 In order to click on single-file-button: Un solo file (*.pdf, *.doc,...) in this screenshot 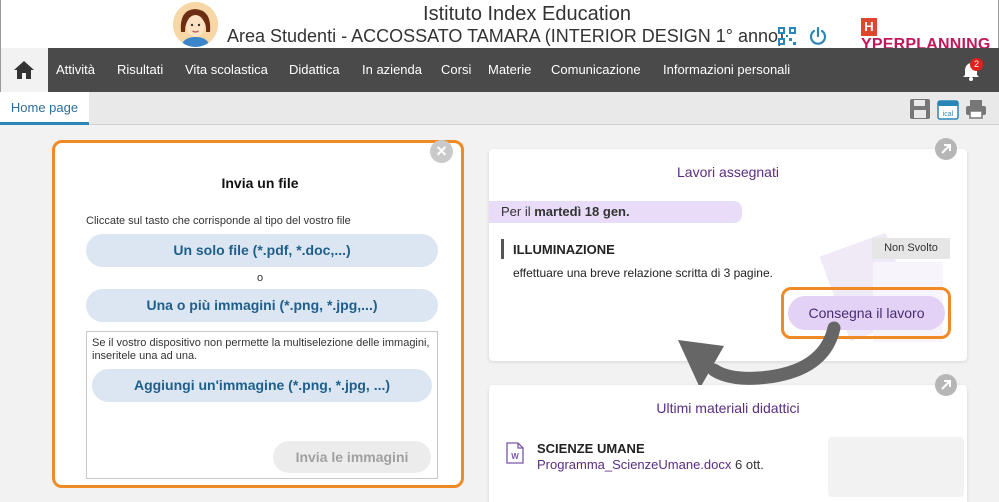, I will do `click(262, 250)`.